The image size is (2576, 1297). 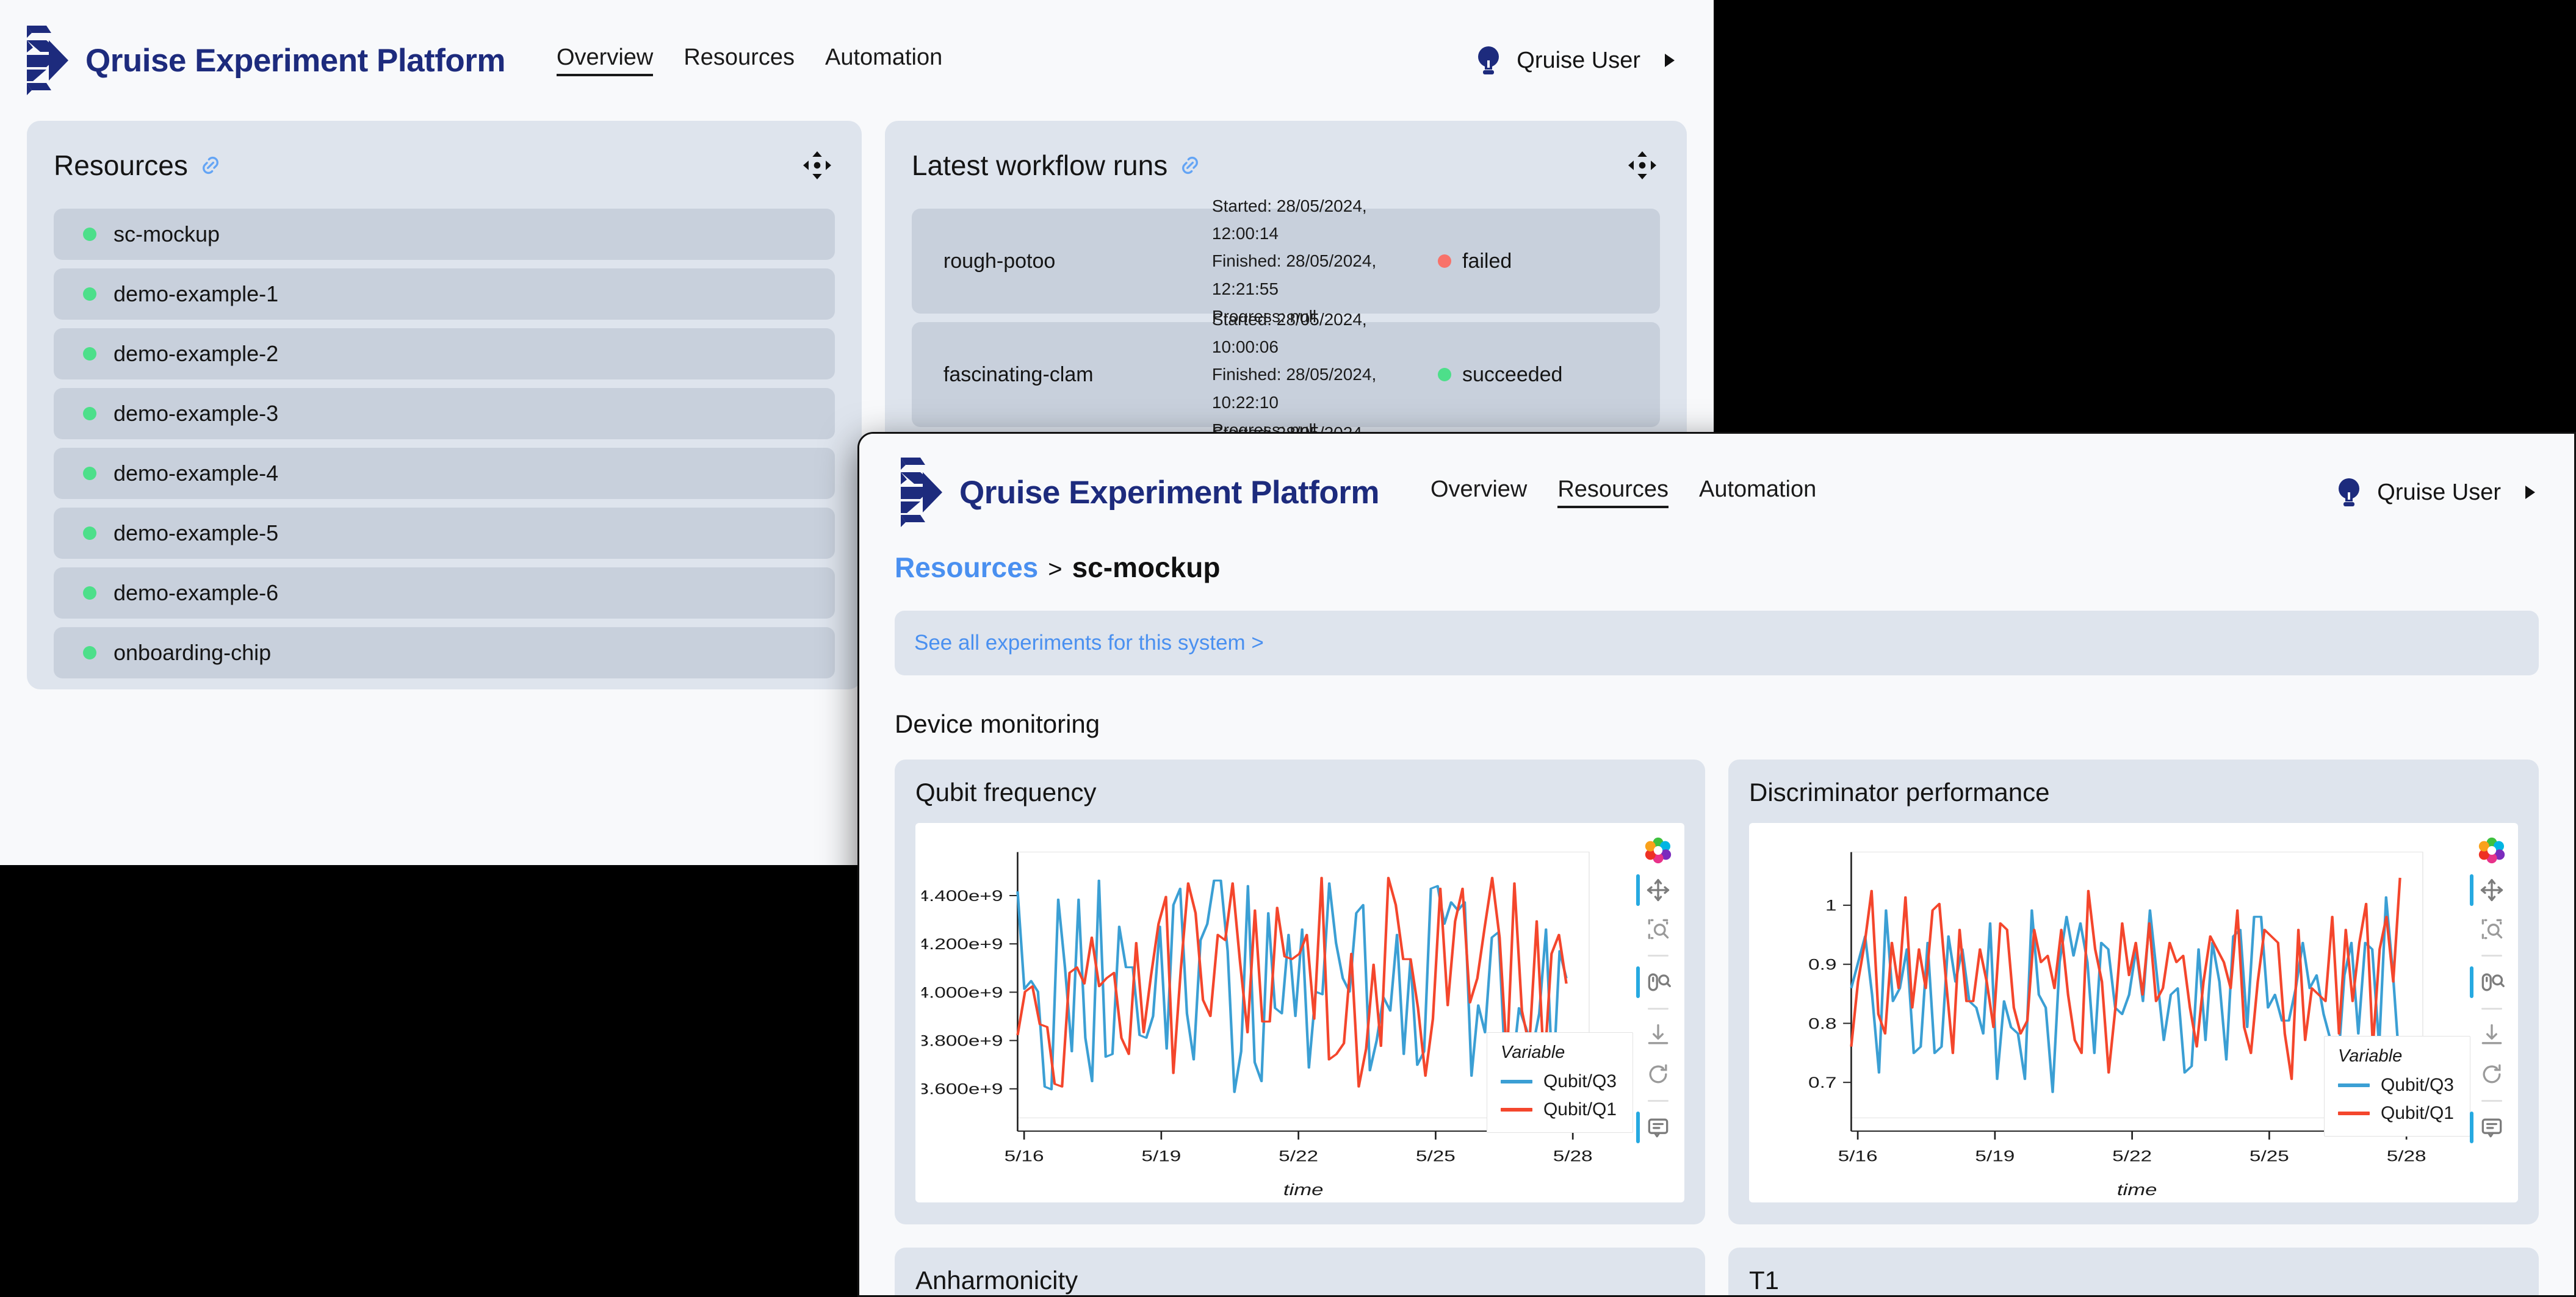 What do you see at coordinates (1822, 1023) in the screenshot?
I see `svg-text: 0.8` at bounding box center [1822, 1023].